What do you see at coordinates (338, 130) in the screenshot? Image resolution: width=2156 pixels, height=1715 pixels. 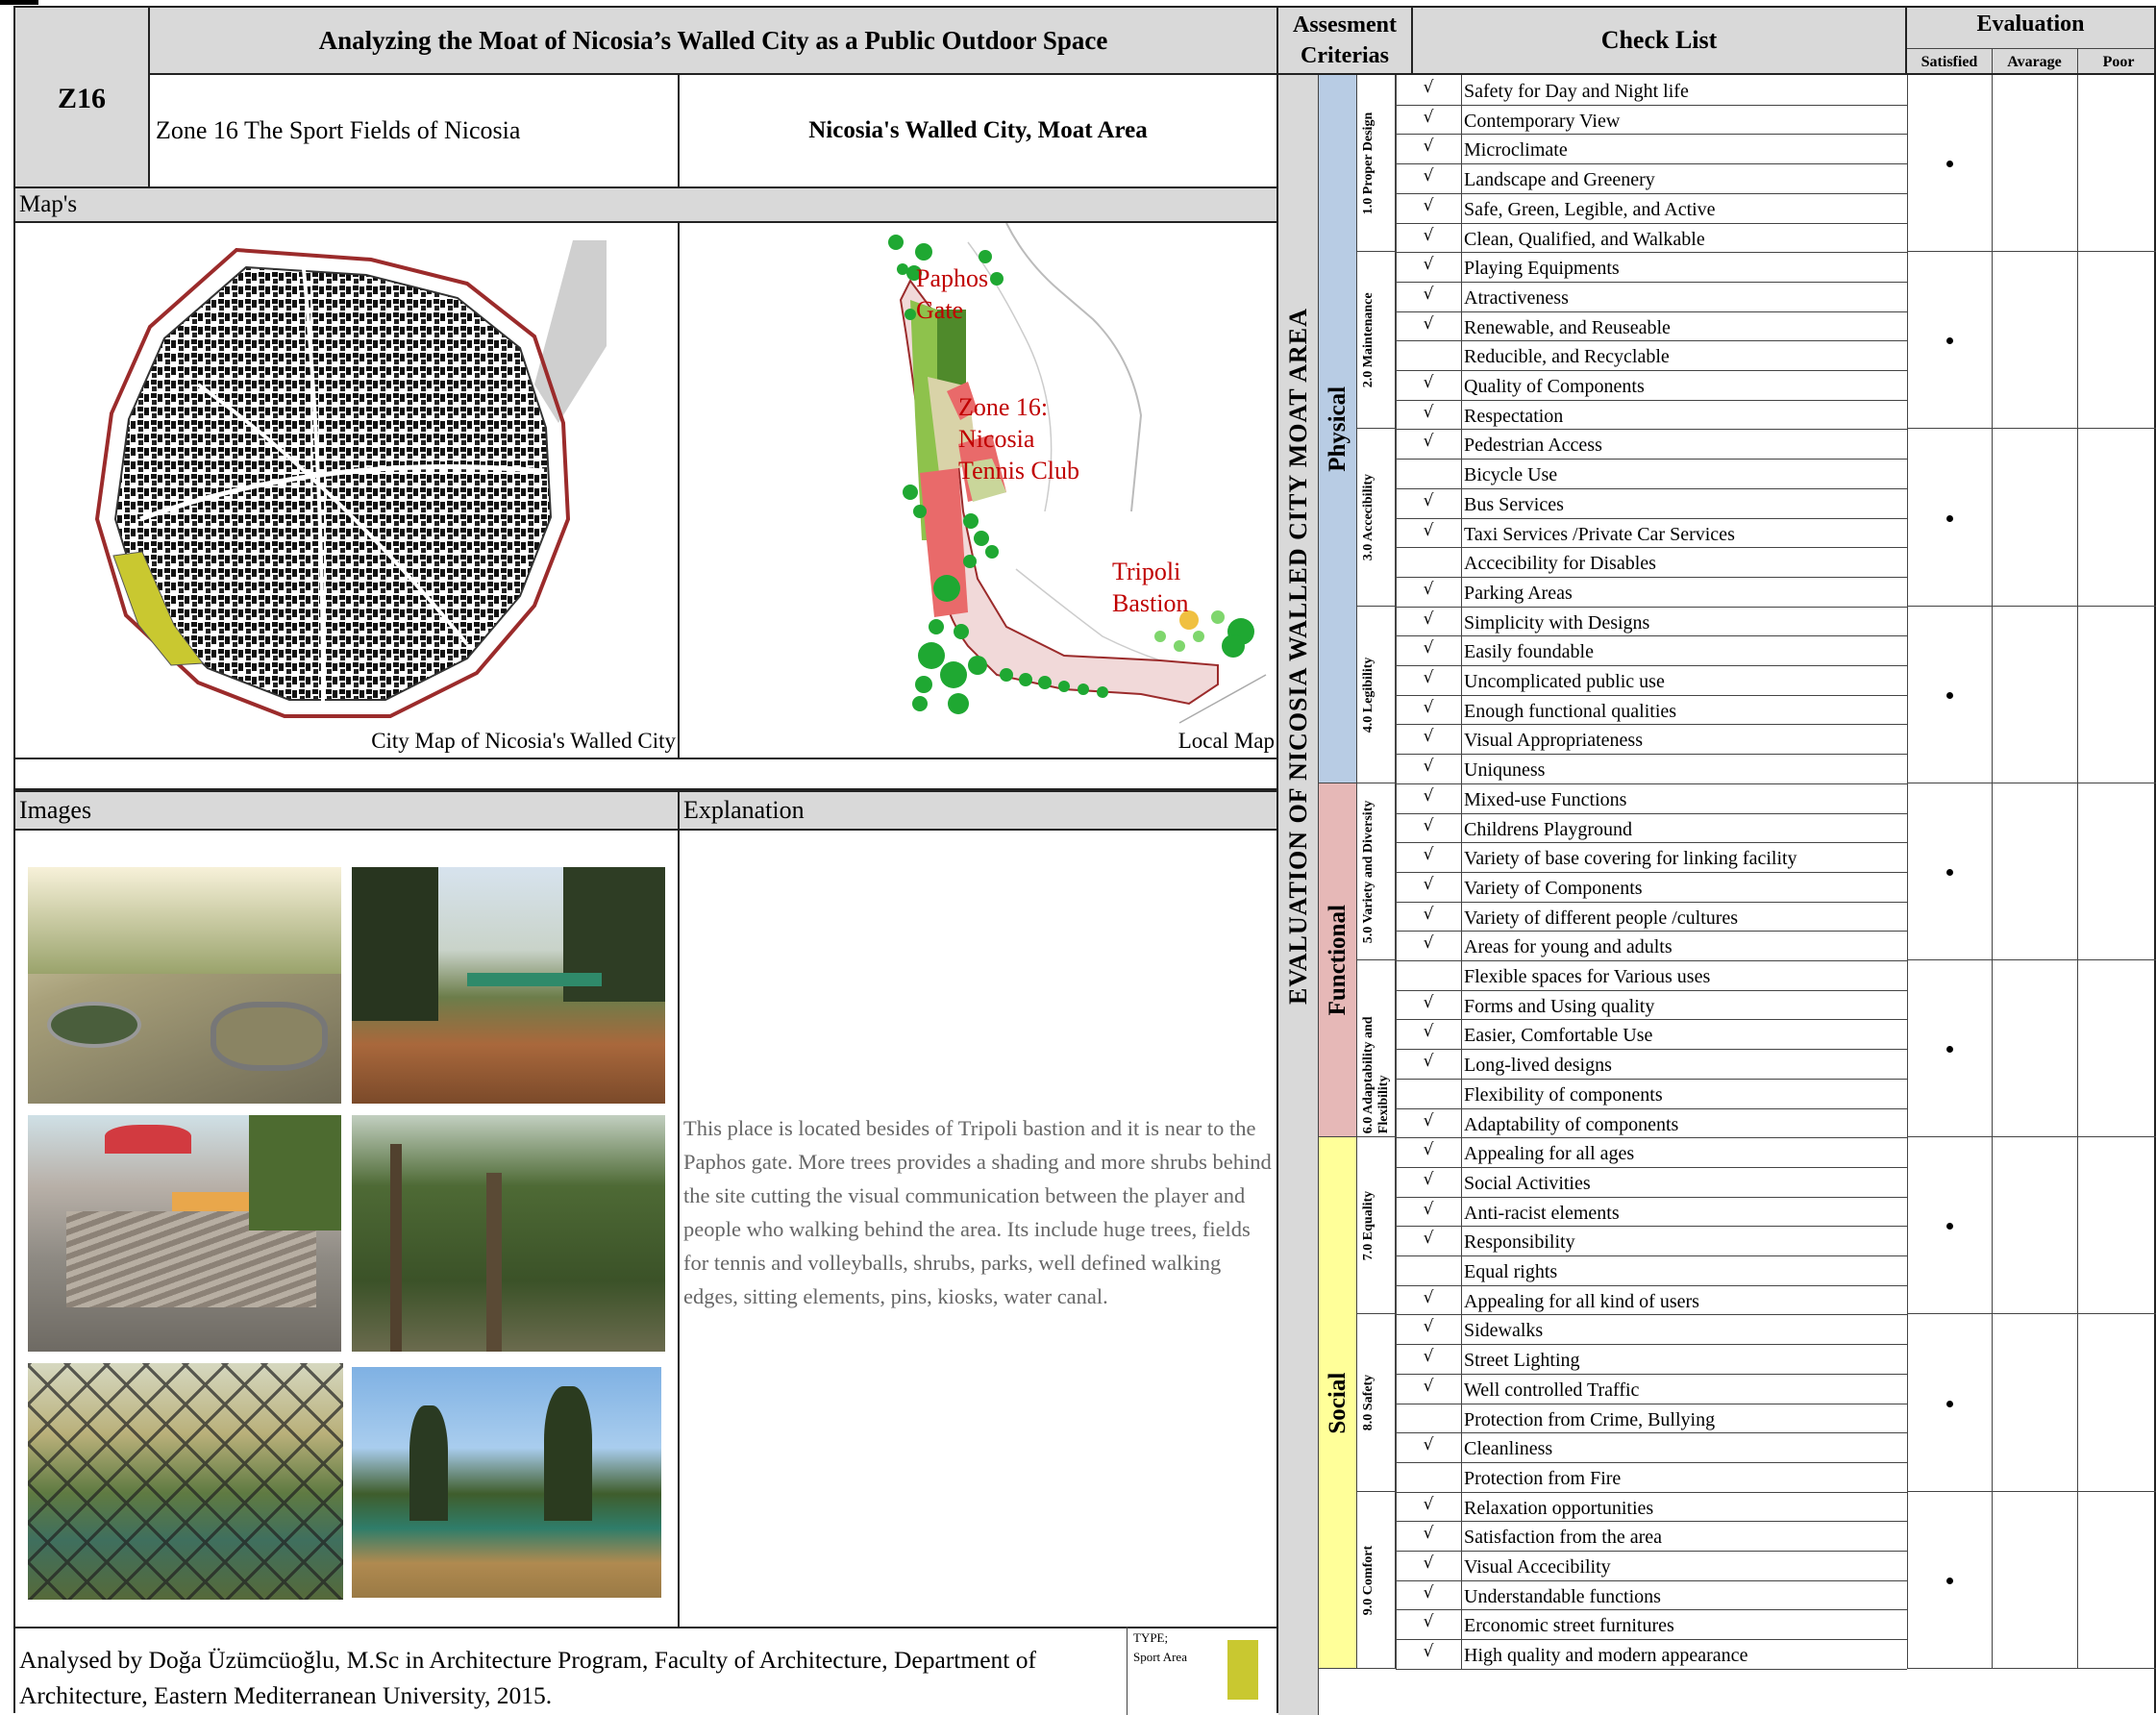 I see `zone-name: Zone 16 The Sport Fields of Nicosia` at bounding box center [338, 130].